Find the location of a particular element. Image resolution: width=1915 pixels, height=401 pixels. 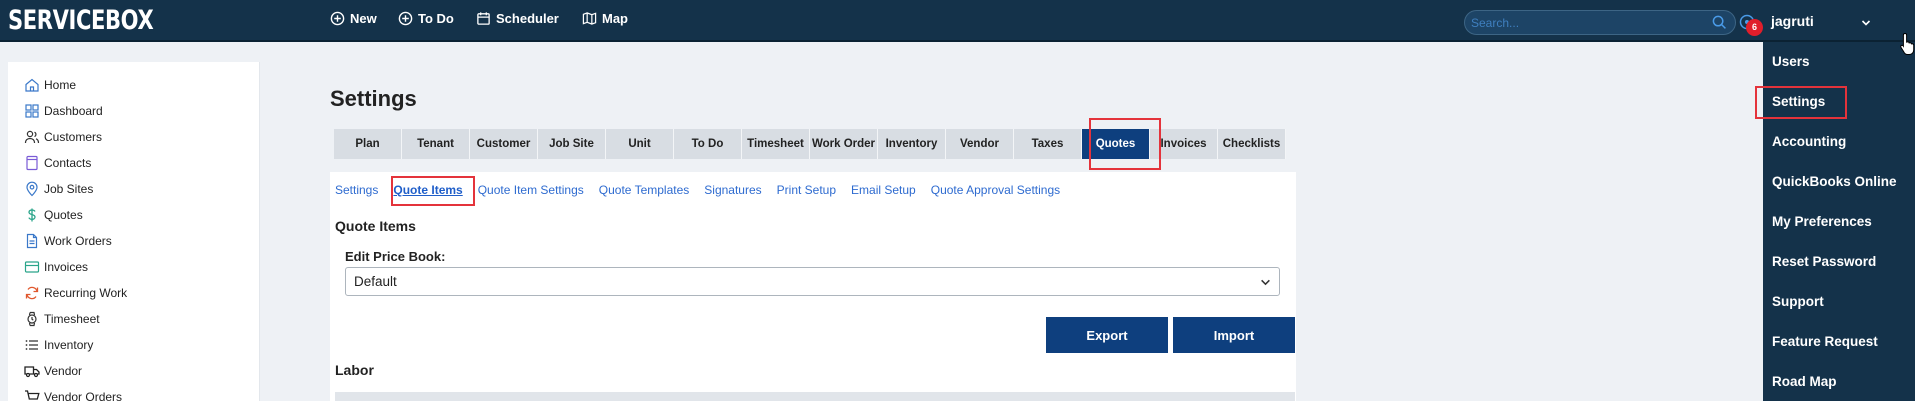

menu-item-road-map: Road Map is located at coordinates (1804, 381).